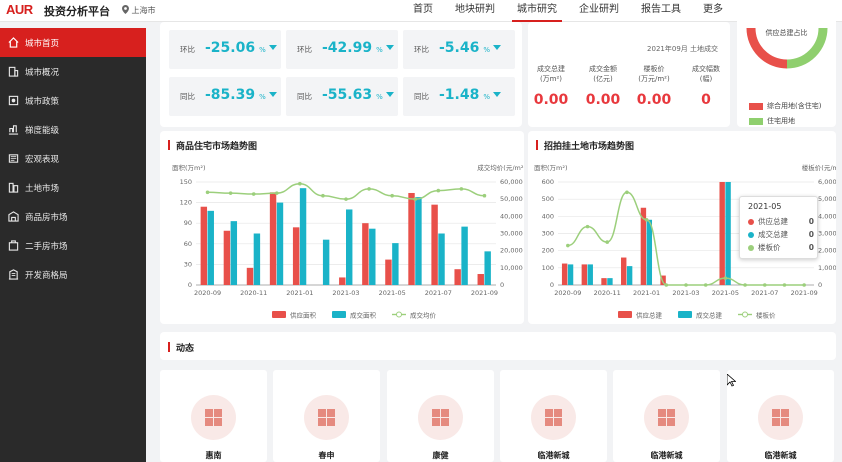 Image resolution: width=842 pixels, height=462 pixels. What do you see at coordinates (500, 167) in the screenshot?
I see `y2-axis-title: 成交均价(元/m²)` at bounding box center [500, 167].